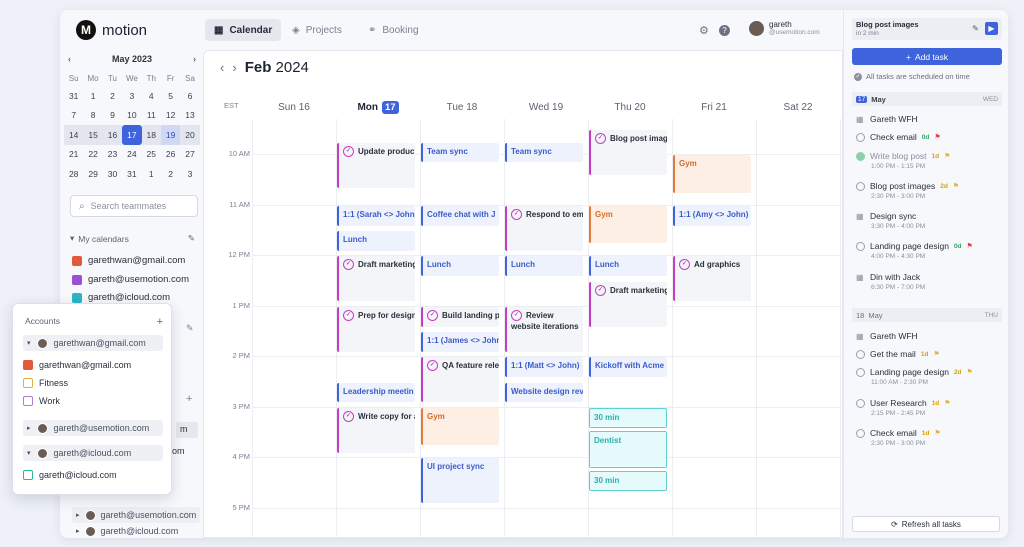 Image resolution: width=1024 pixels, height=547 pixels. What do you see at coordinates (460, 215) in the screenshot?
I see `calendar-event: Coffee chat with J` at bounding box center [460, 215].